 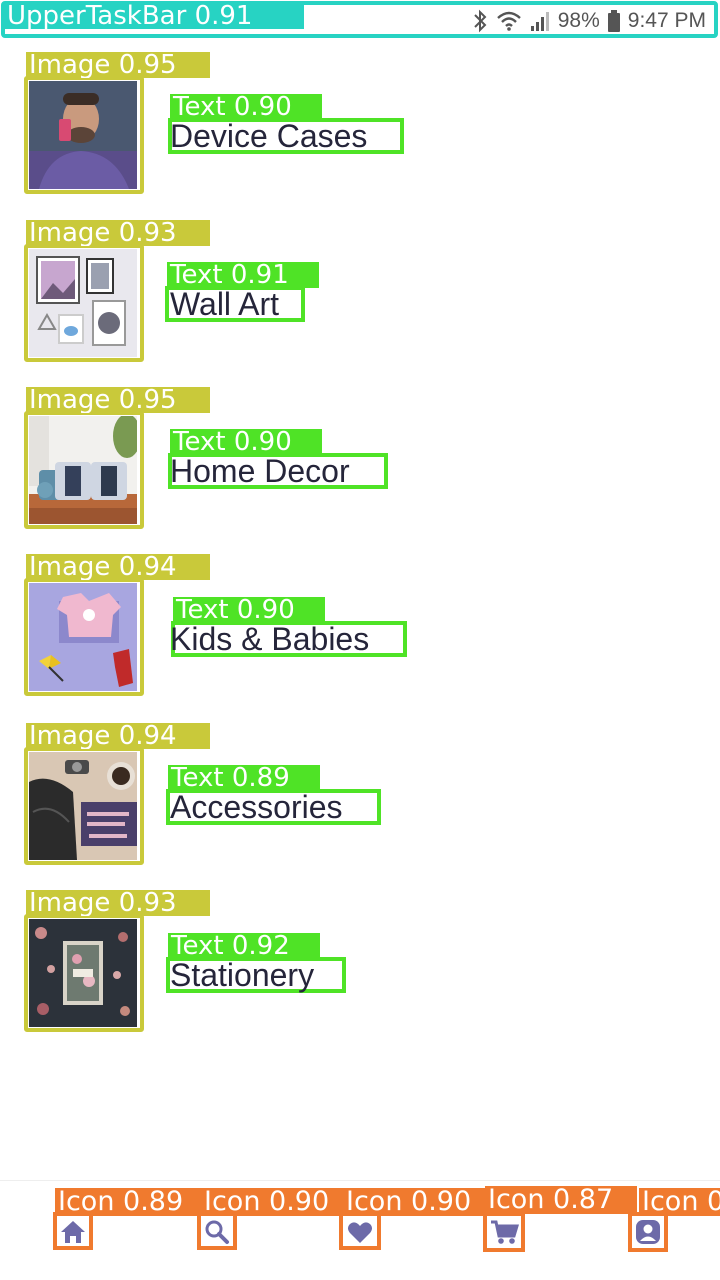 I want to click on text-detection-tag: Text 0.92, so click(x=244, y=946).